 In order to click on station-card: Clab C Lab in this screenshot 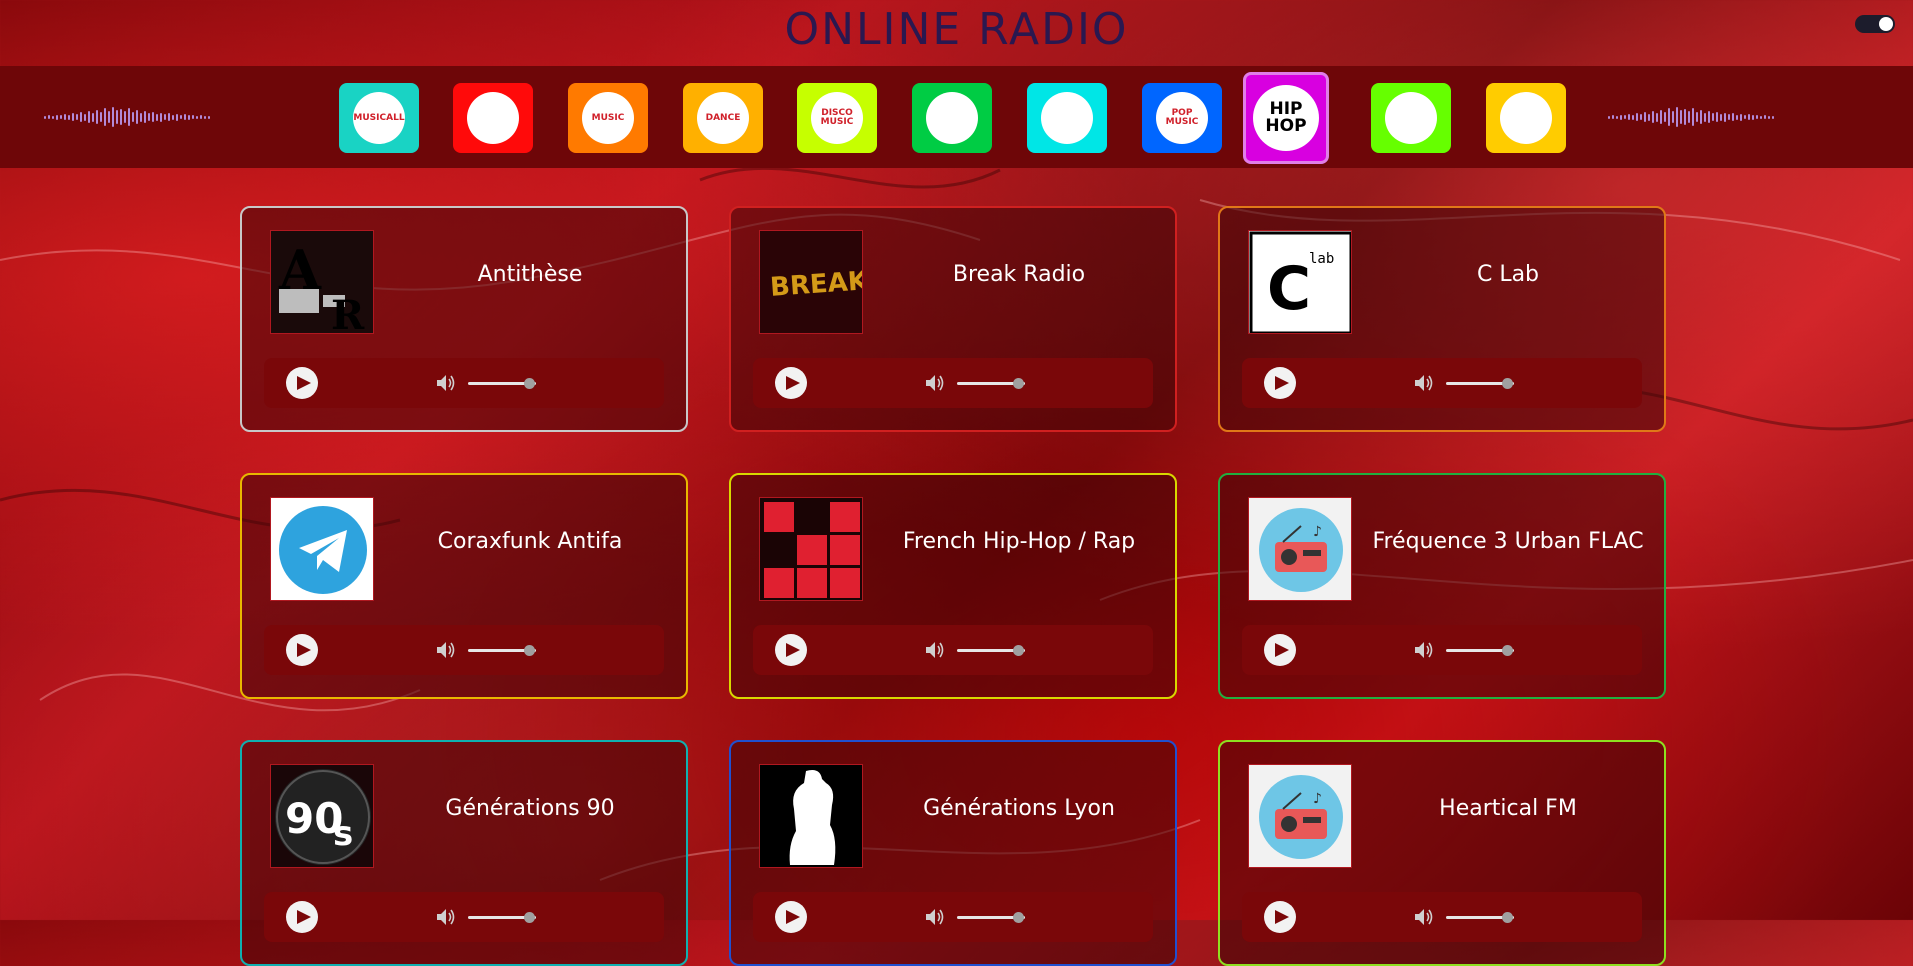, I will do `click(1442, 319)`.